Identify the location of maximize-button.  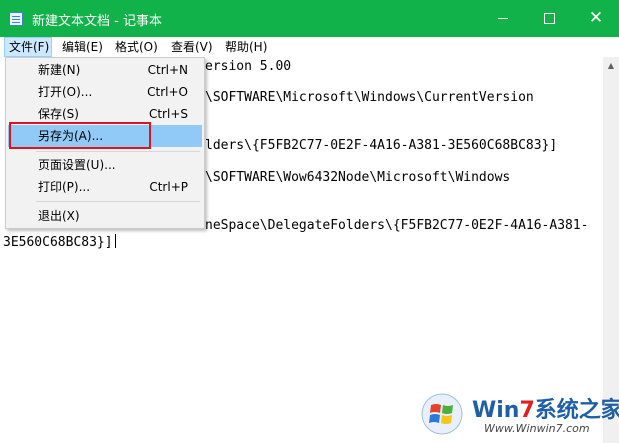
(549, 18).